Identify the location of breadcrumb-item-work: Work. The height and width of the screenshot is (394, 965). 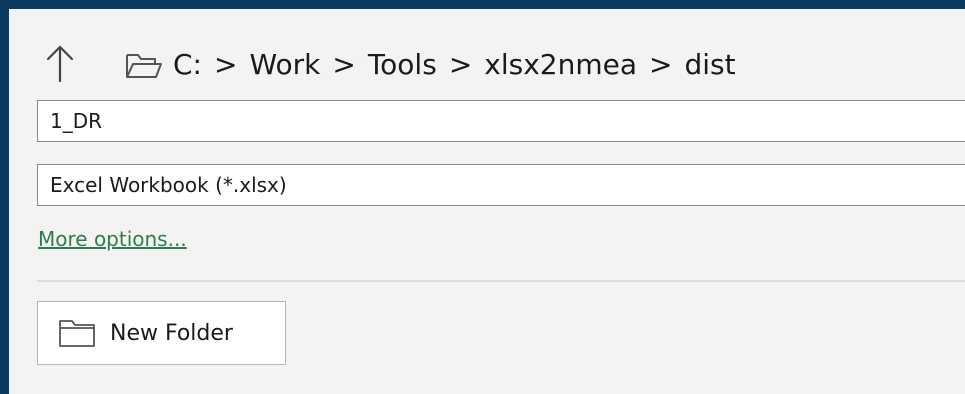
(284, 65).